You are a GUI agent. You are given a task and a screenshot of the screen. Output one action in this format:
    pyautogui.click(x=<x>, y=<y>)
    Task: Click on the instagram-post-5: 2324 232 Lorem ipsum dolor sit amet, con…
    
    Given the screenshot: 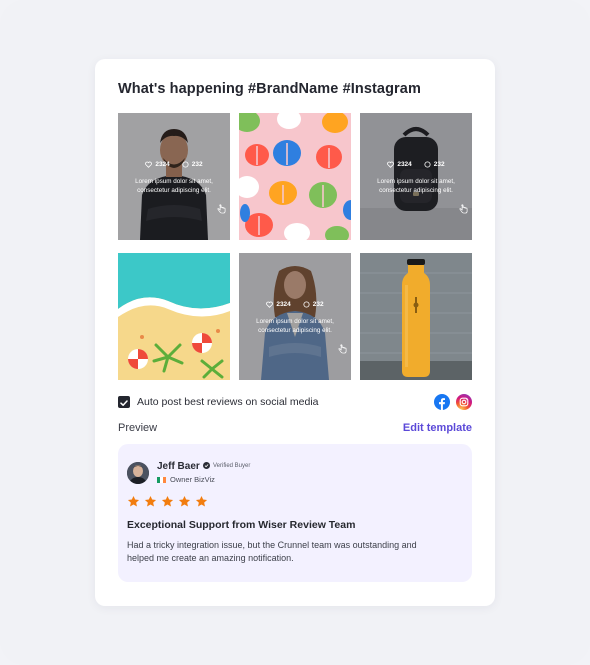 What is the action you would take?
    pyautogui.click(x=295, y=316)
    